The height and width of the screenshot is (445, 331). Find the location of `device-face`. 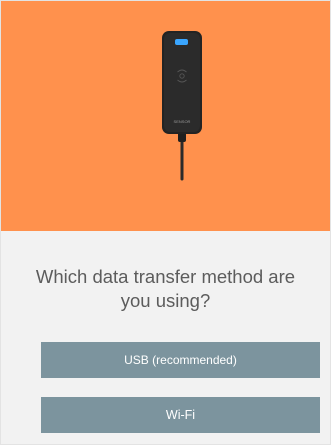

device-face is located at coordinates (182, 82).